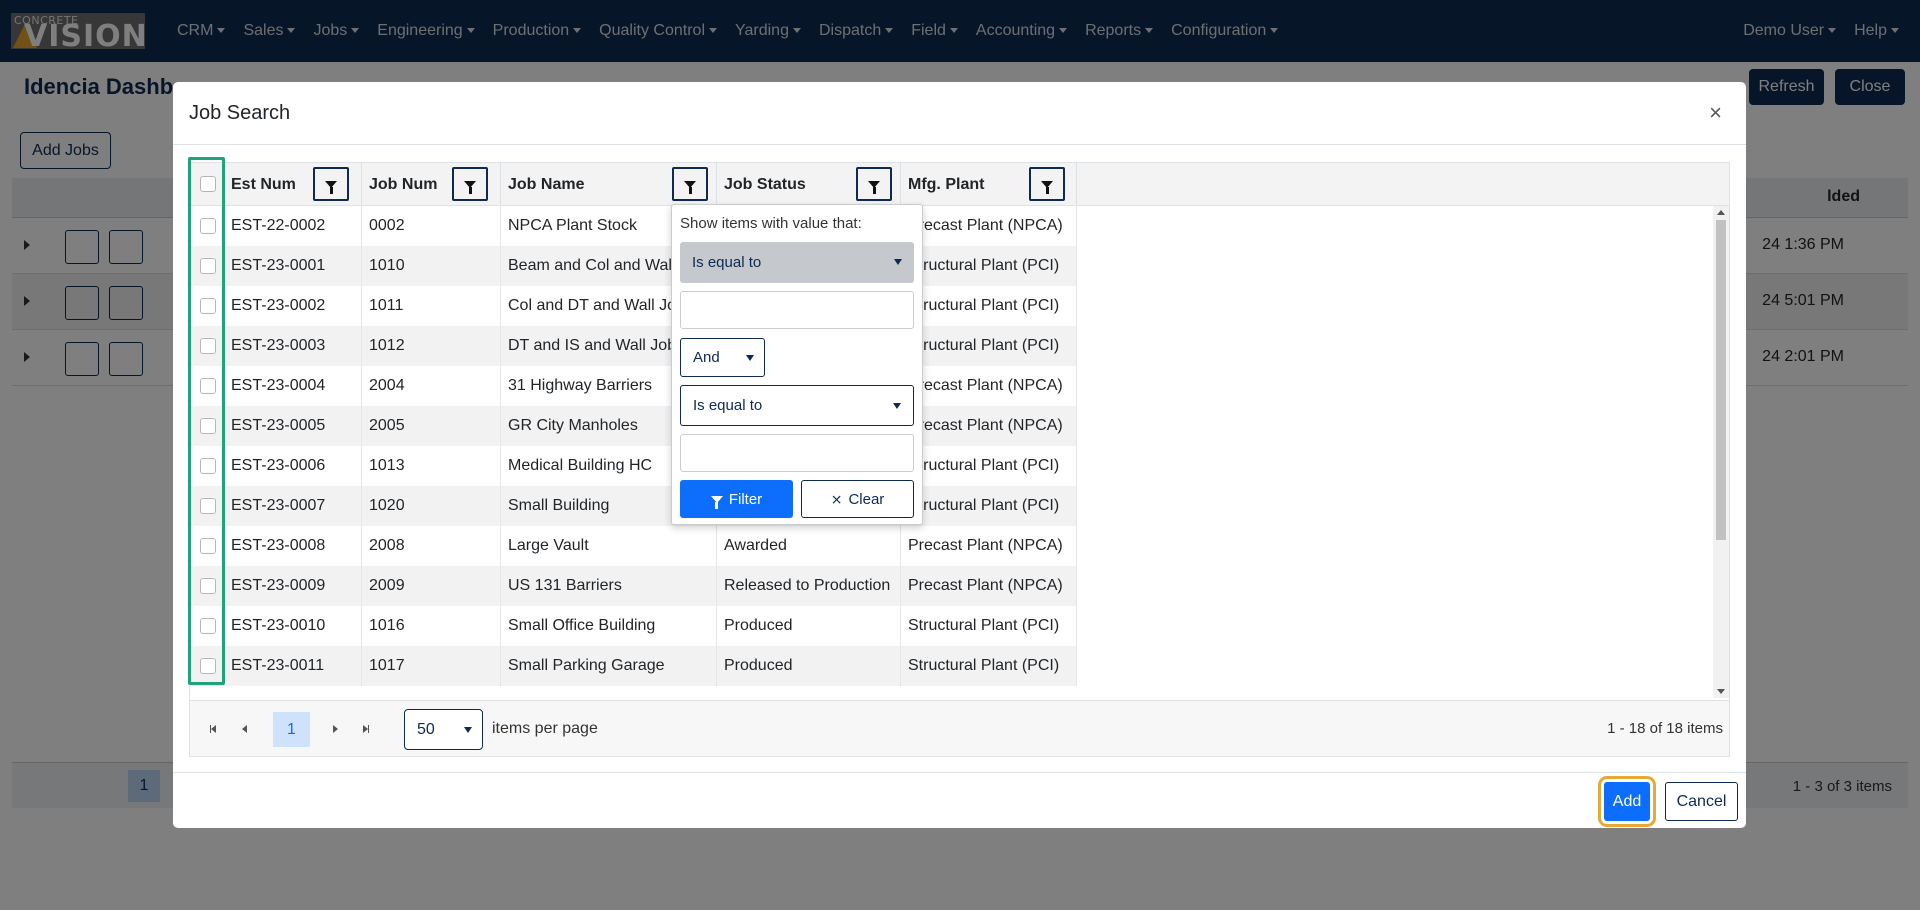  What do you see at coordinates (291, 729) in the screenshot?
I see `page-number-1: 1` at bounding box center [291, 729].